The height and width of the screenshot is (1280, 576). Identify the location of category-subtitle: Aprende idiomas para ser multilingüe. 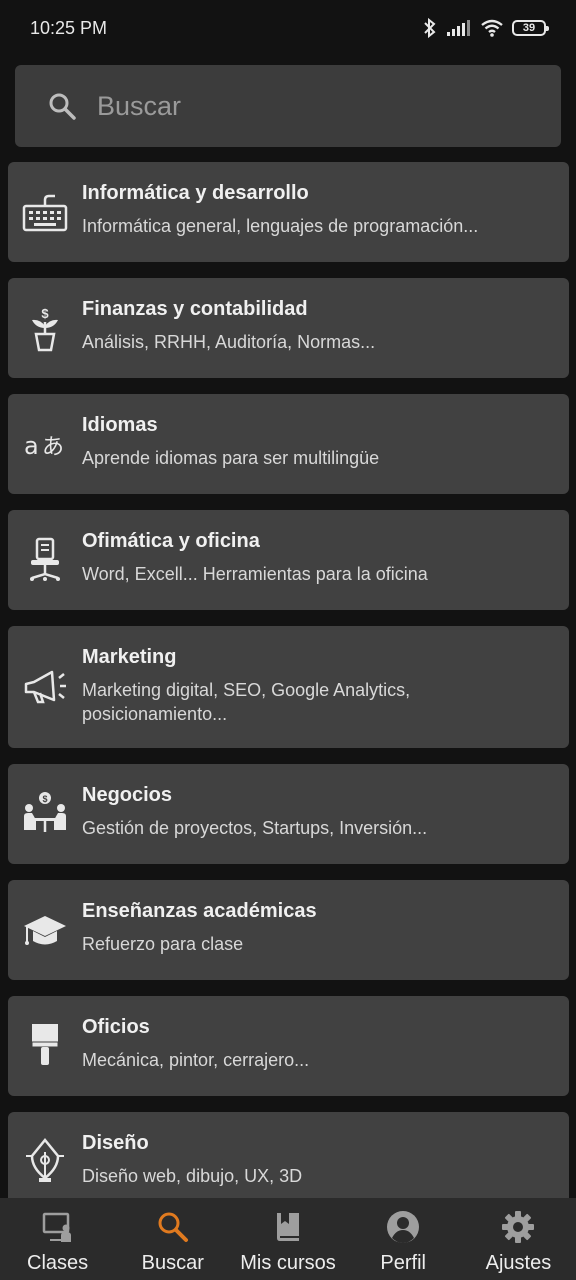
(231, 458).